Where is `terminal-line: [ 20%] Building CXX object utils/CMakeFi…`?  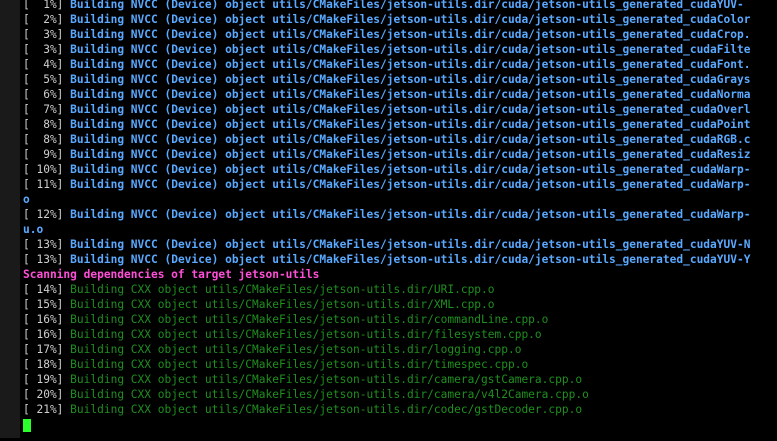 terminal-line: [ 20%] Building CXX object utils/CMakeFi… is located at coordinates (306, 394).